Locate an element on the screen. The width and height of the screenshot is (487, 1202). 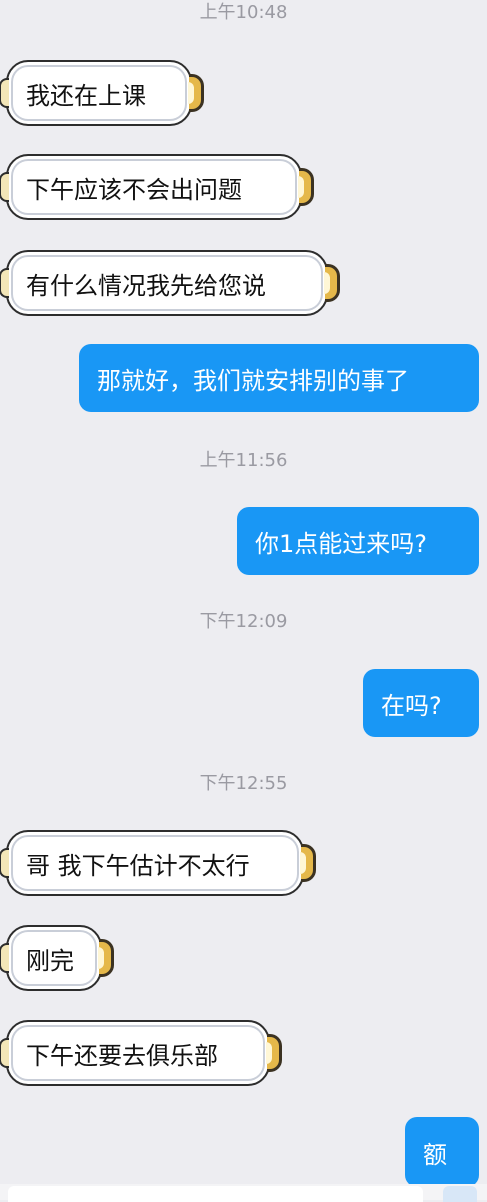
message-text: 在吗? is located at coordinates (411, 705).